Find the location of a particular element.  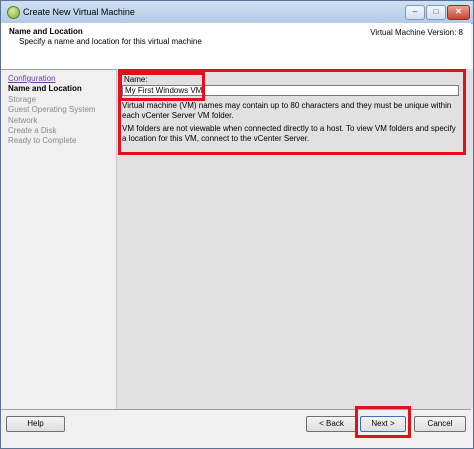

page-title: Name and Location is located at coordinates (46, 31).